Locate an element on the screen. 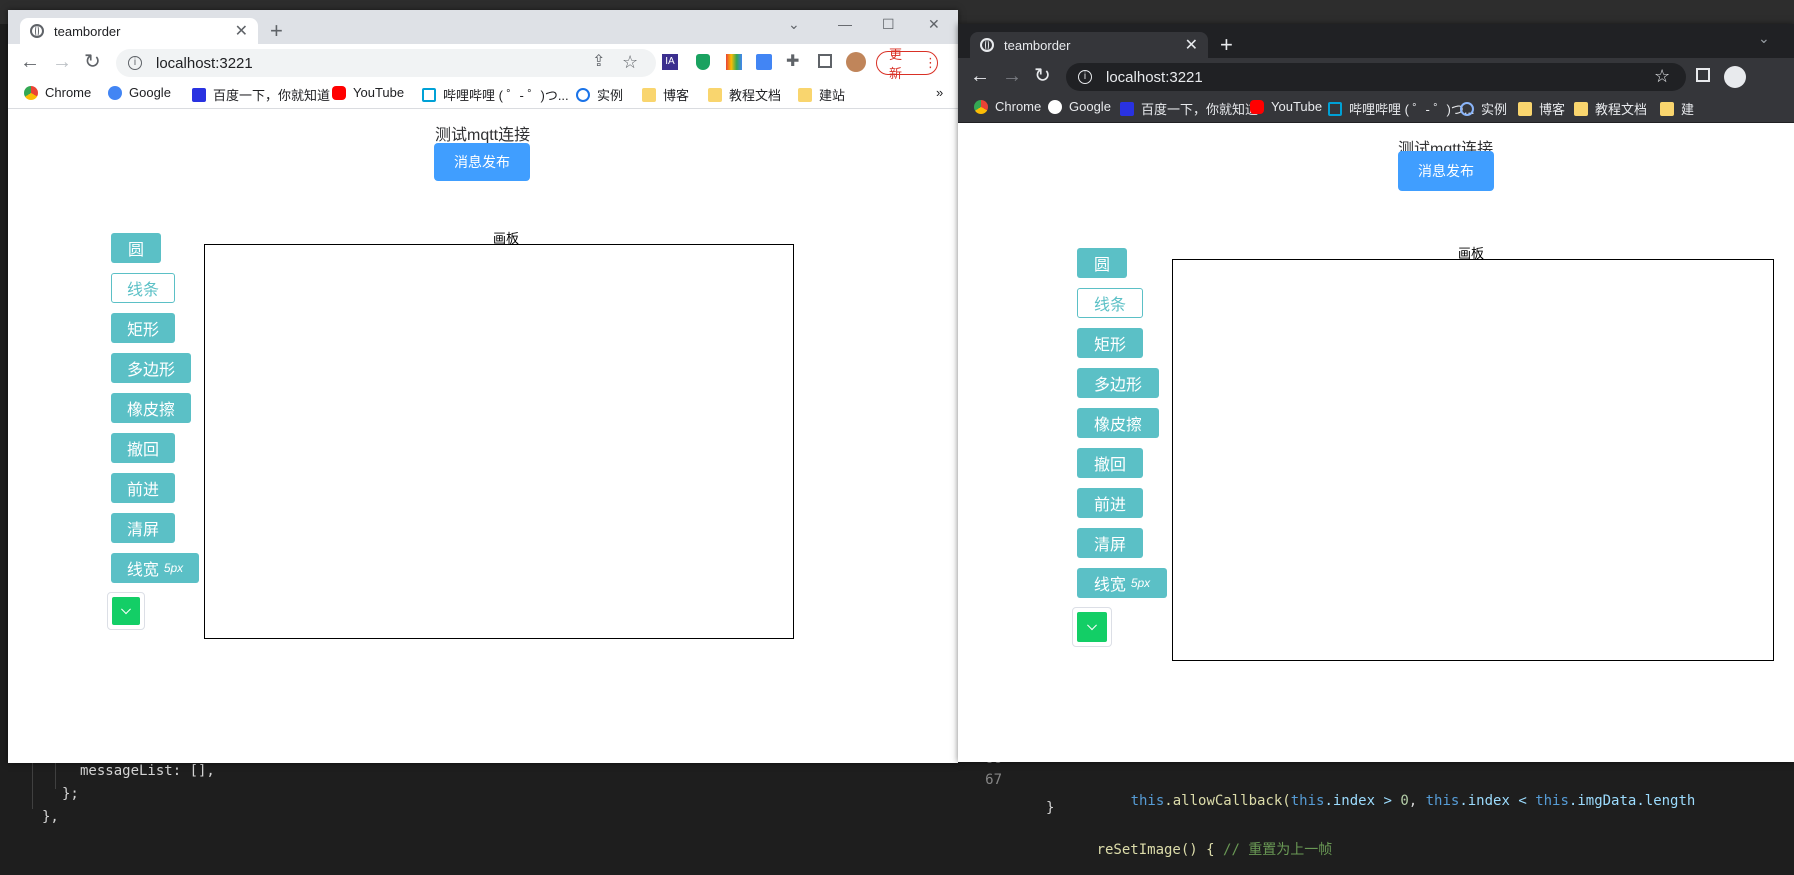  cloud-icon is located at coordinates (1467, 108).